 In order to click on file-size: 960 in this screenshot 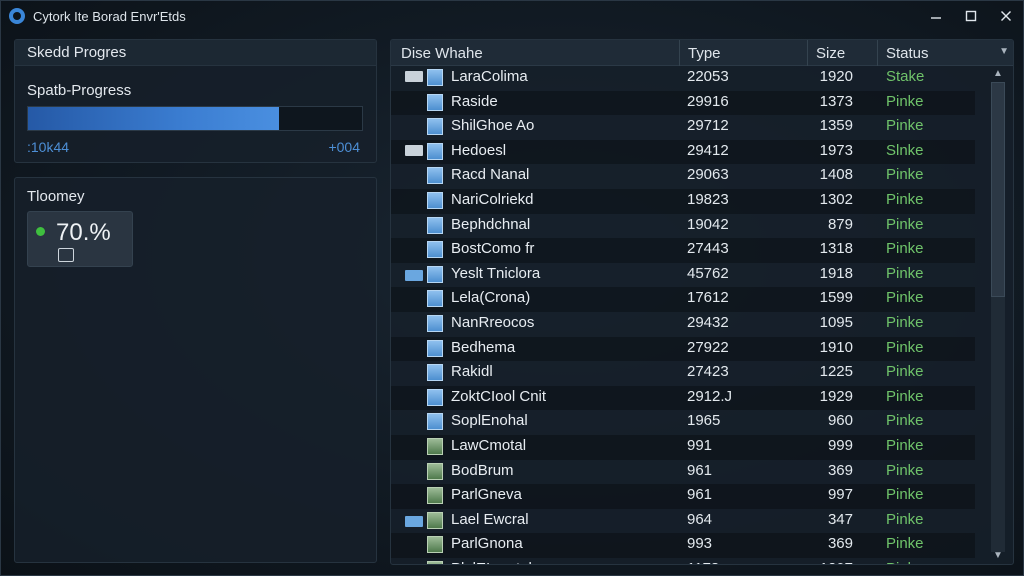, I will do `click(840, 421)`.